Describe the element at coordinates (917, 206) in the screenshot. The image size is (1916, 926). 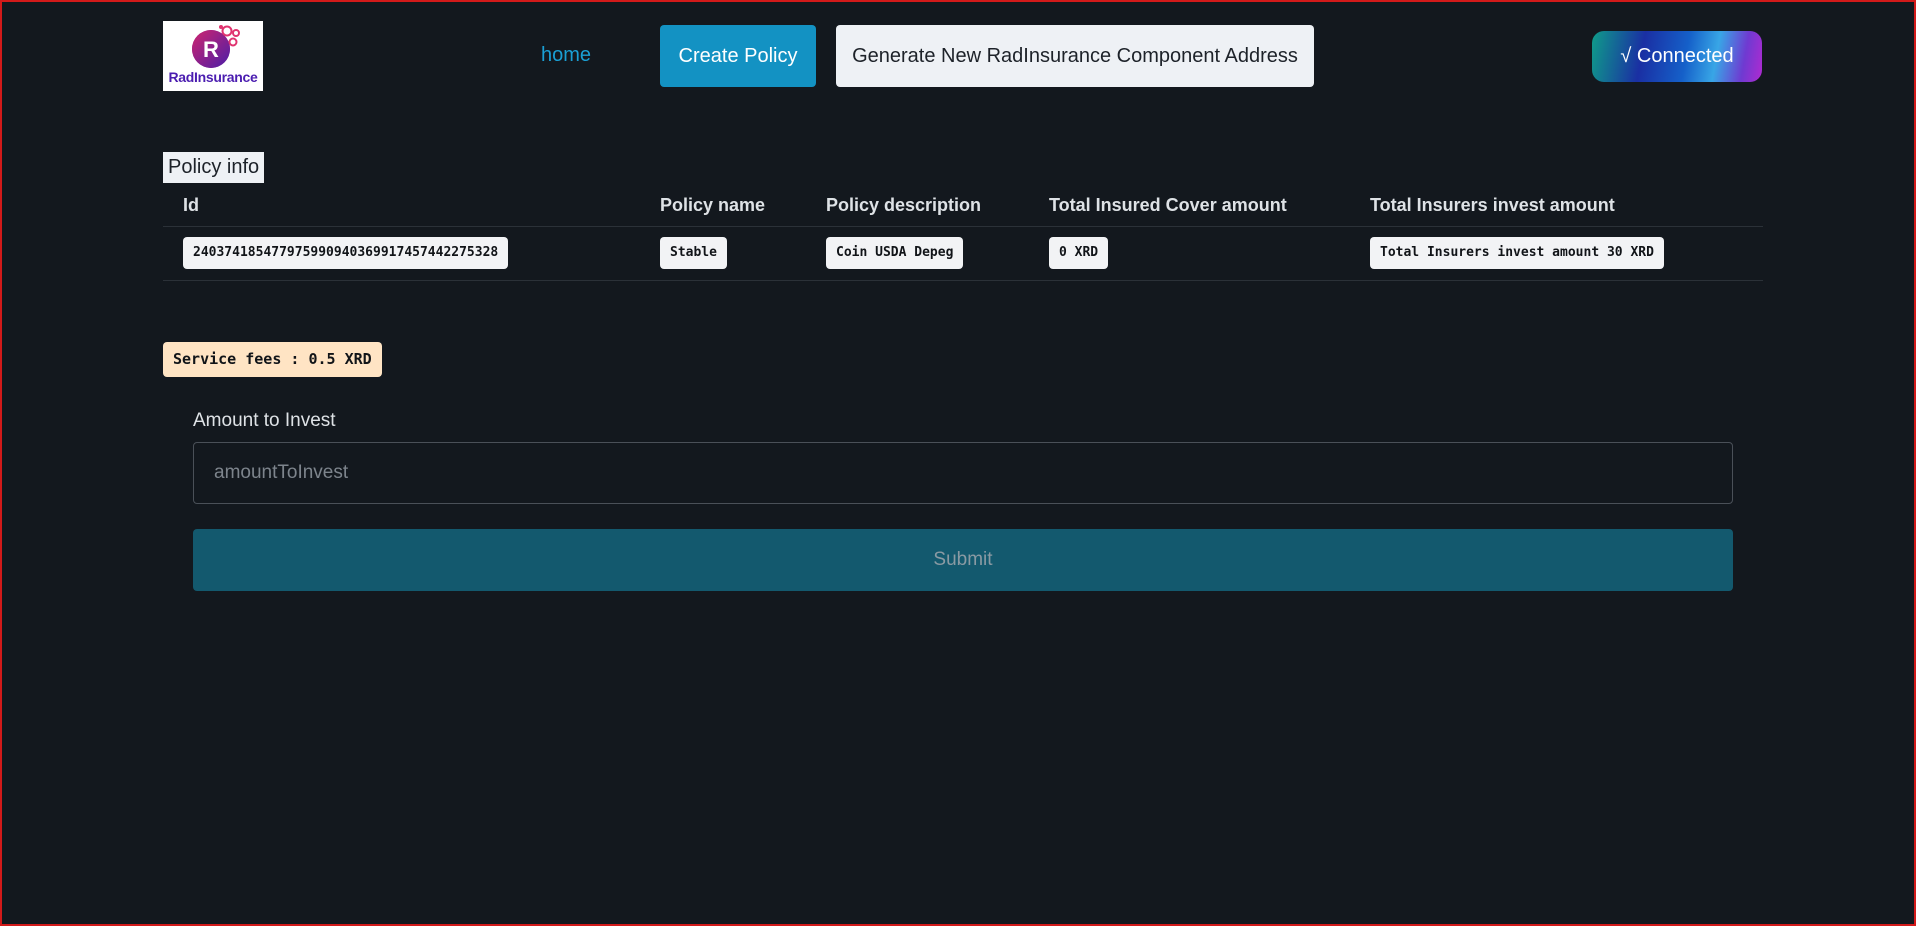
I see `column-header-policy-description: Policy description` at that location.